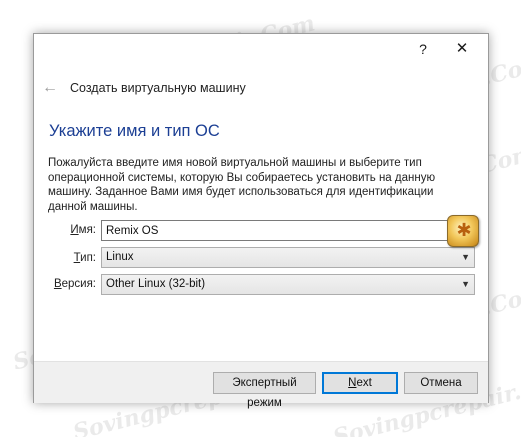 Image resolution: width=521 pixels, height=437 pixels. I want to click on help-button: ?, so click(423, 49).